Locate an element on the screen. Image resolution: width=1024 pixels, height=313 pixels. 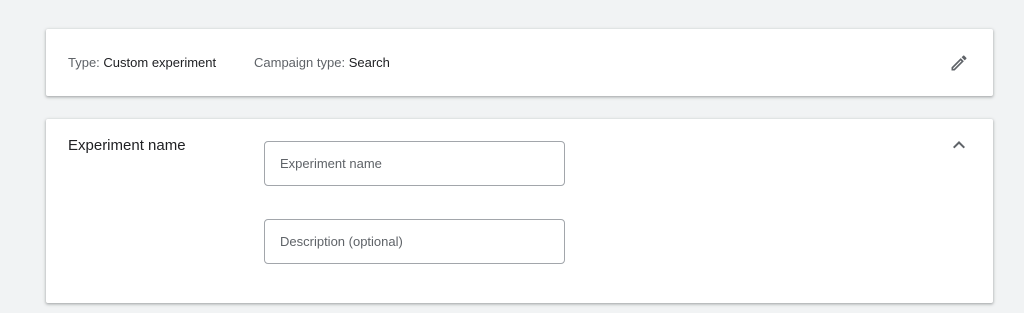
experiment-type: Type: Custom experiment is located at coordinates (142, 63).